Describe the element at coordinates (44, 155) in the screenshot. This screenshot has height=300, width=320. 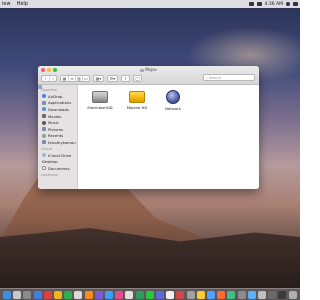
I see `cloud-icon` at that location.